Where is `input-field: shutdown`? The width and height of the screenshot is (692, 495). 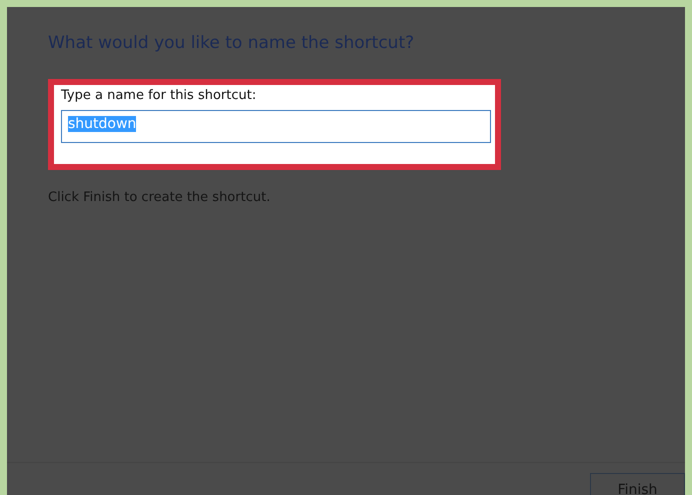 input-field: shutdown is located at coordinates (276, 126).